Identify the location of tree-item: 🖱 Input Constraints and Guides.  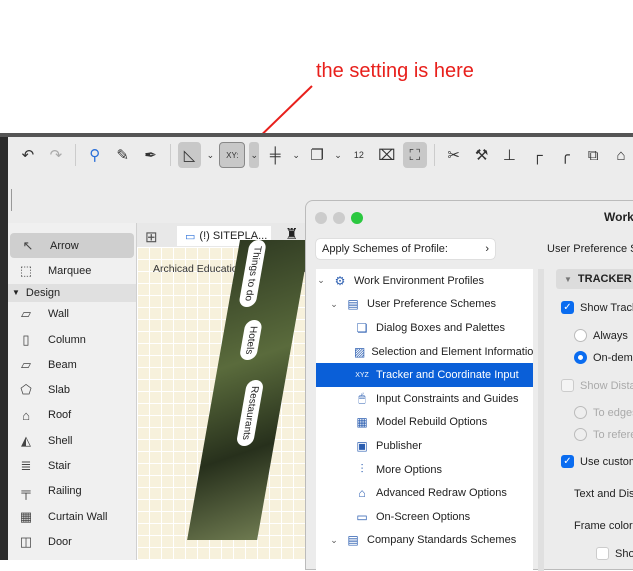
(424, 399).